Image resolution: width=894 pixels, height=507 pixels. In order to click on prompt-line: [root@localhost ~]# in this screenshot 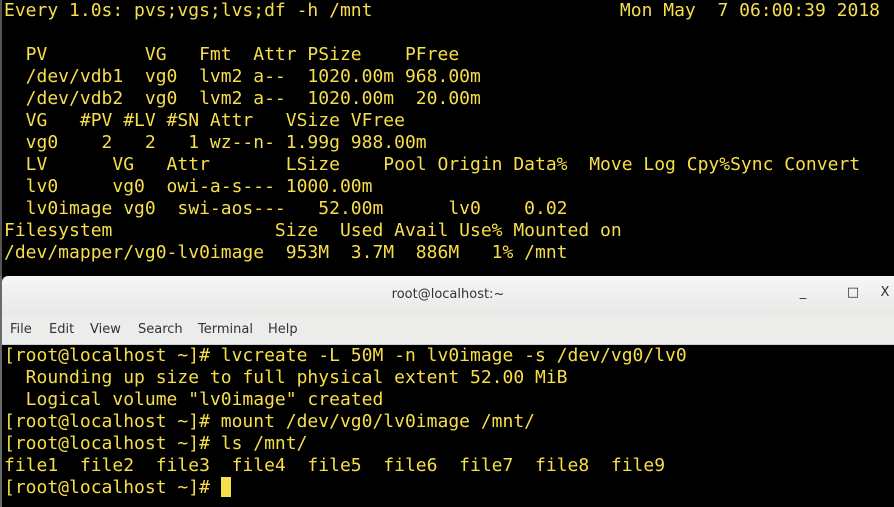, I will do `click(345, 488)`.